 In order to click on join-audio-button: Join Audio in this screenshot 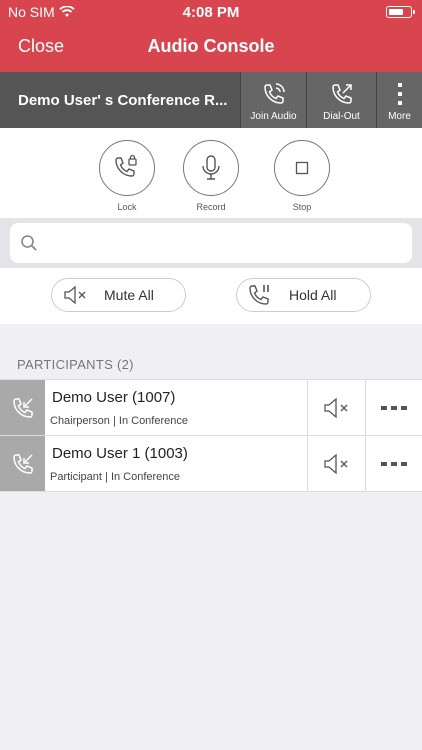, I will do `click(273, 100)`.